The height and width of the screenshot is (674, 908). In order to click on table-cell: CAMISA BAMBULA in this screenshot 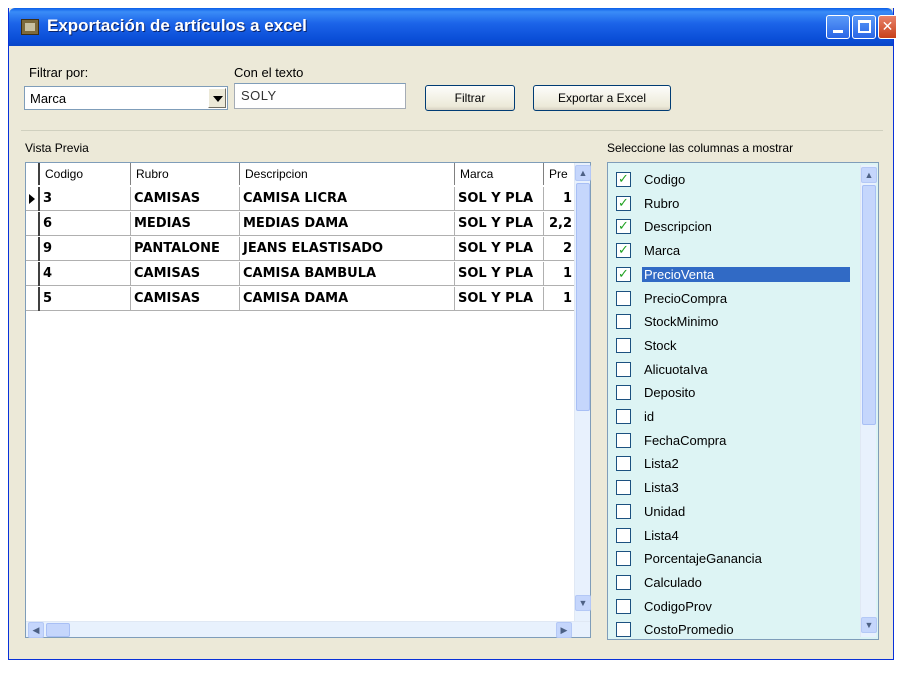, I will do `click(347, 274)`.